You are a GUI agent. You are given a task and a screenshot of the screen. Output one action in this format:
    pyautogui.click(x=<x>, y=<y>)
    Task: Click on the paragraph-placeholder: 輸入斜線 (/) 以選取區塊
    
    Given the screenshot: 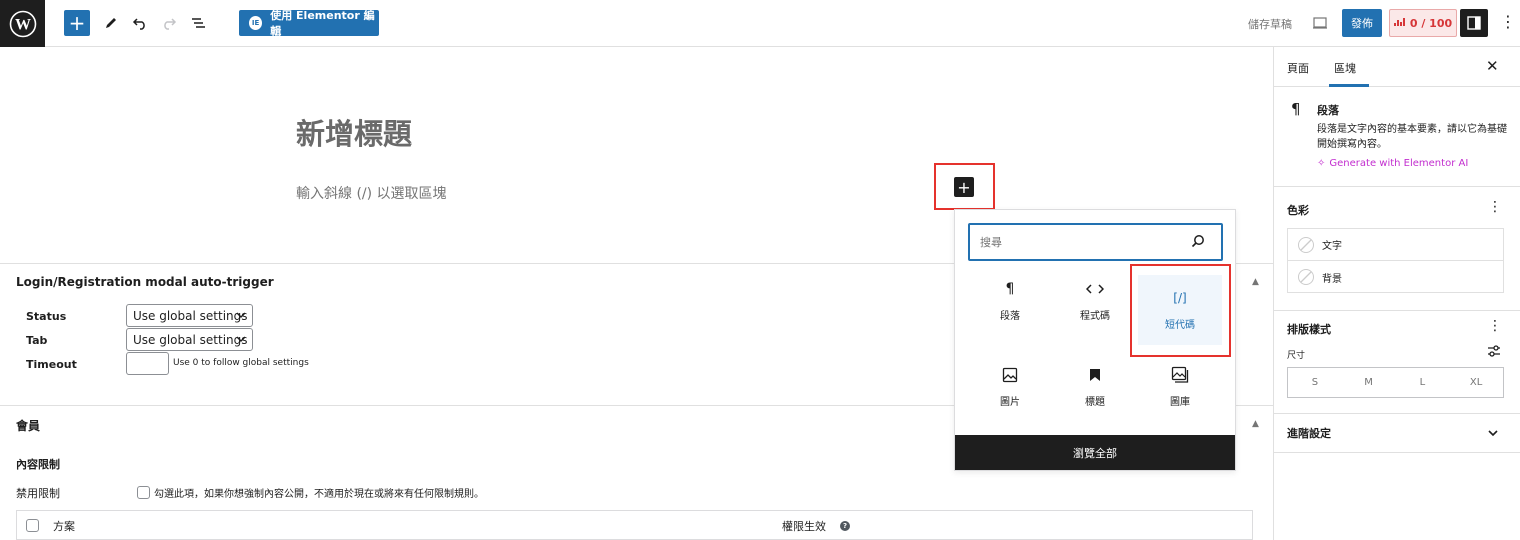 What is the action you would take?
    pyautogui.click(x=371, y=193)
    